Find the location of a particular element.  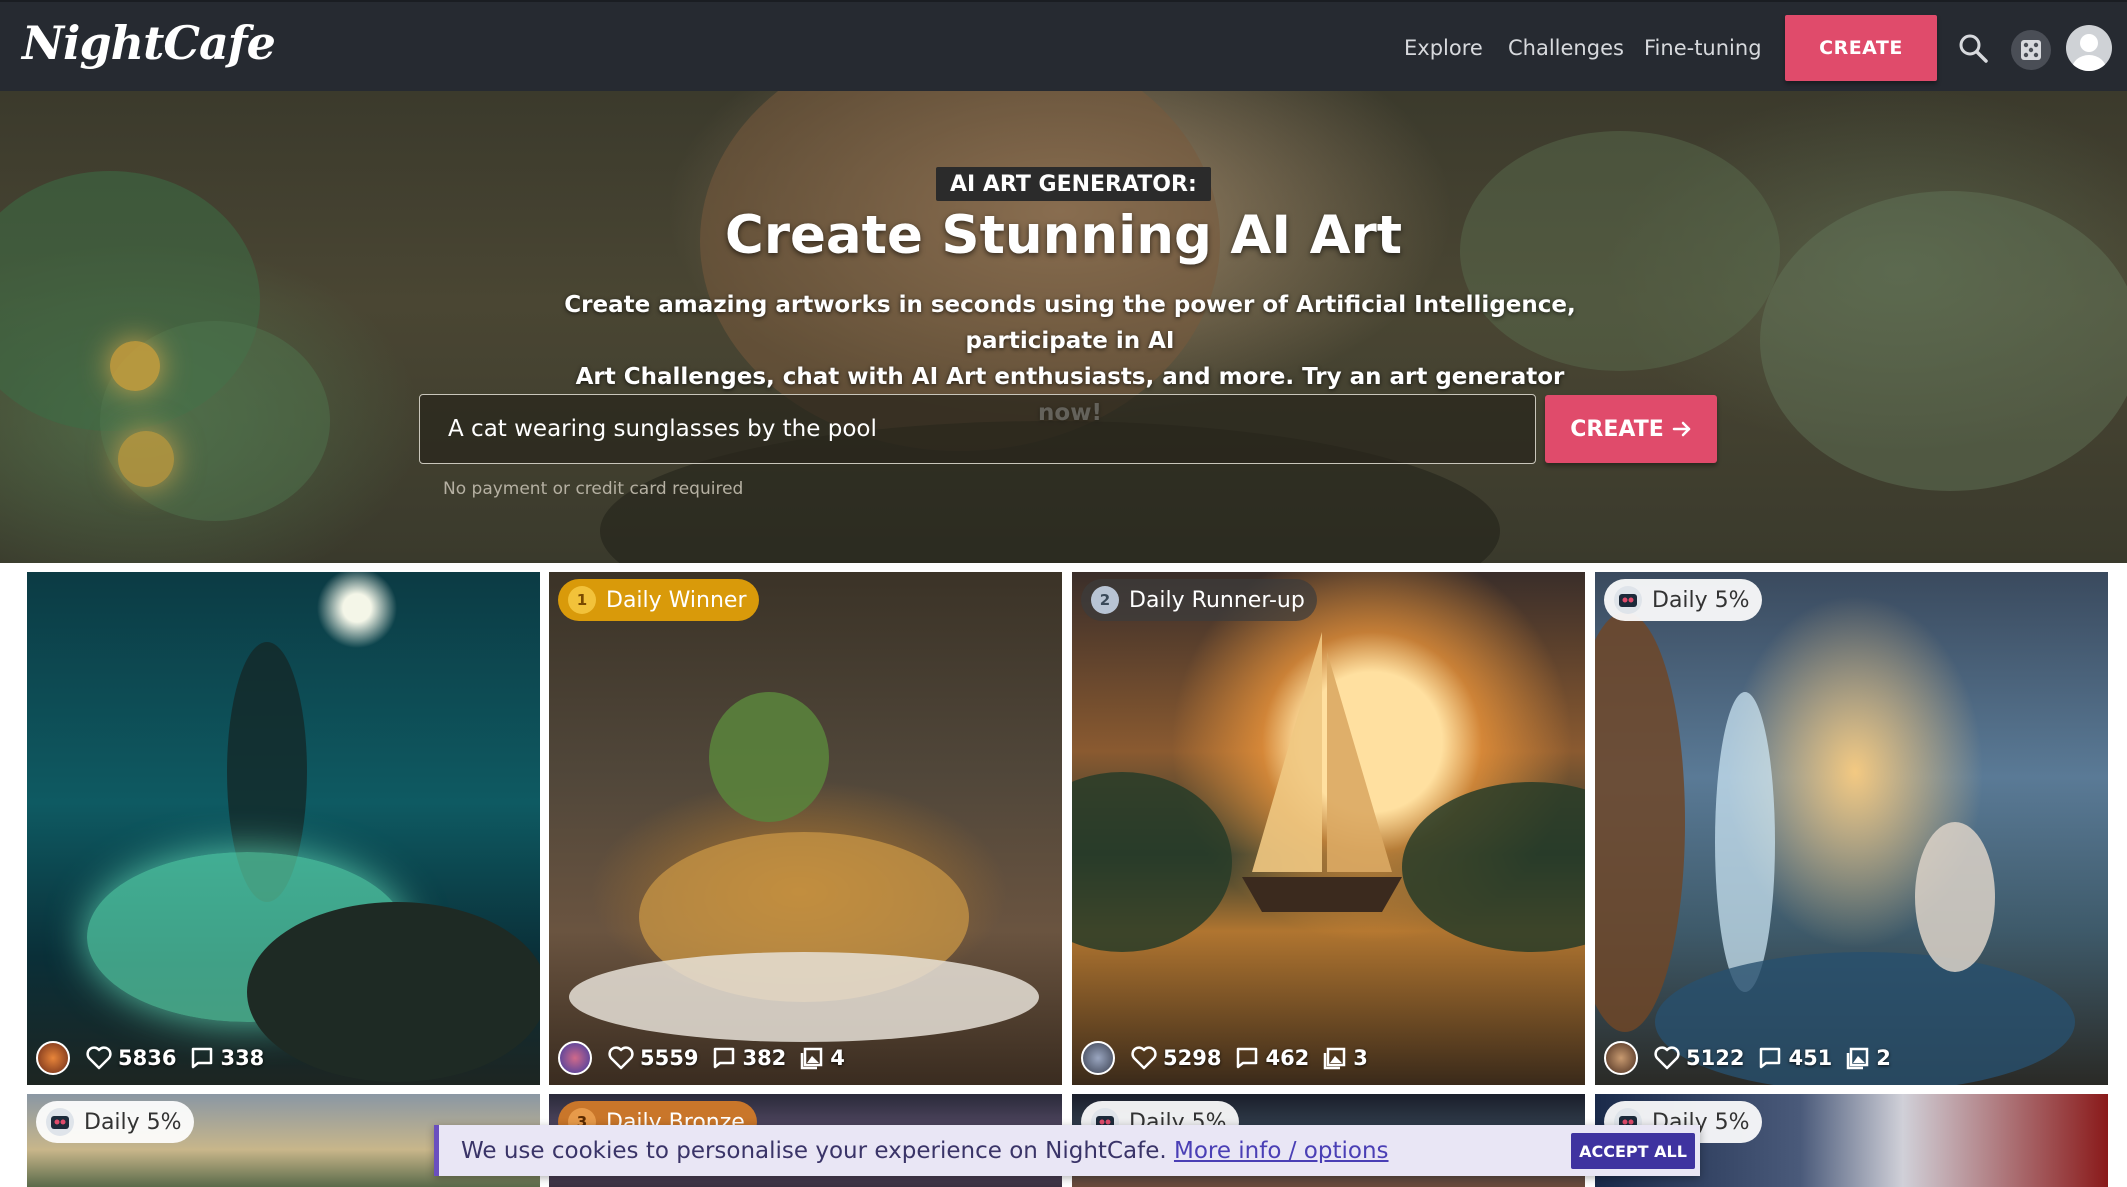

artwork-card: 1 Daily Winner 5559 382 4 is located at coordinates (805, 828).